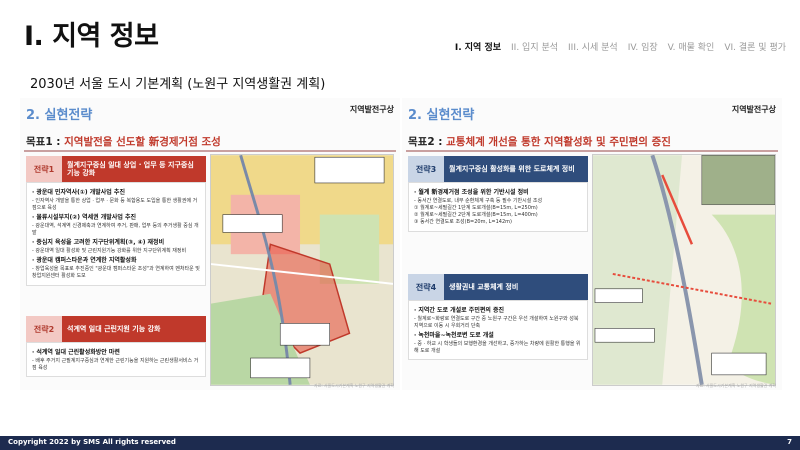 The height and width of the screenshot is (450, 800). I want to click on strategy-title: 생활권내 교통체계 정비, so click(516, 287).